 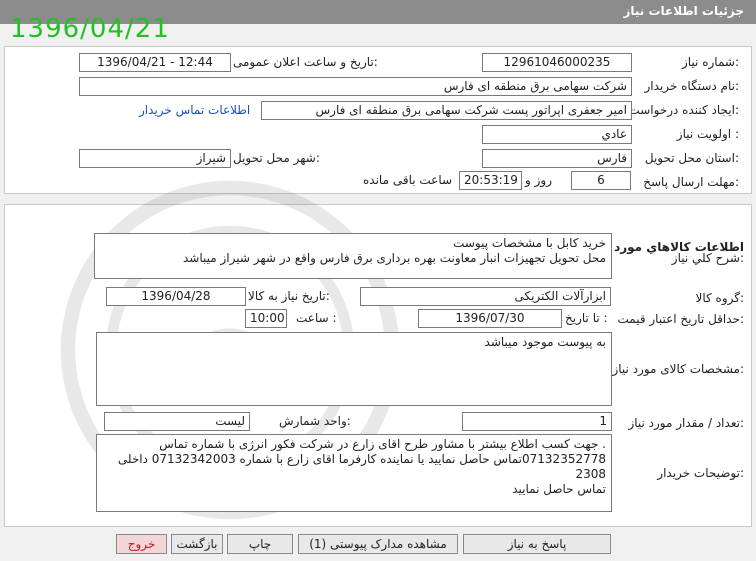 I want to click on buyer-org-field: شرکت سهامی برق منطقه ای فارس, so click(x=355, y=86).